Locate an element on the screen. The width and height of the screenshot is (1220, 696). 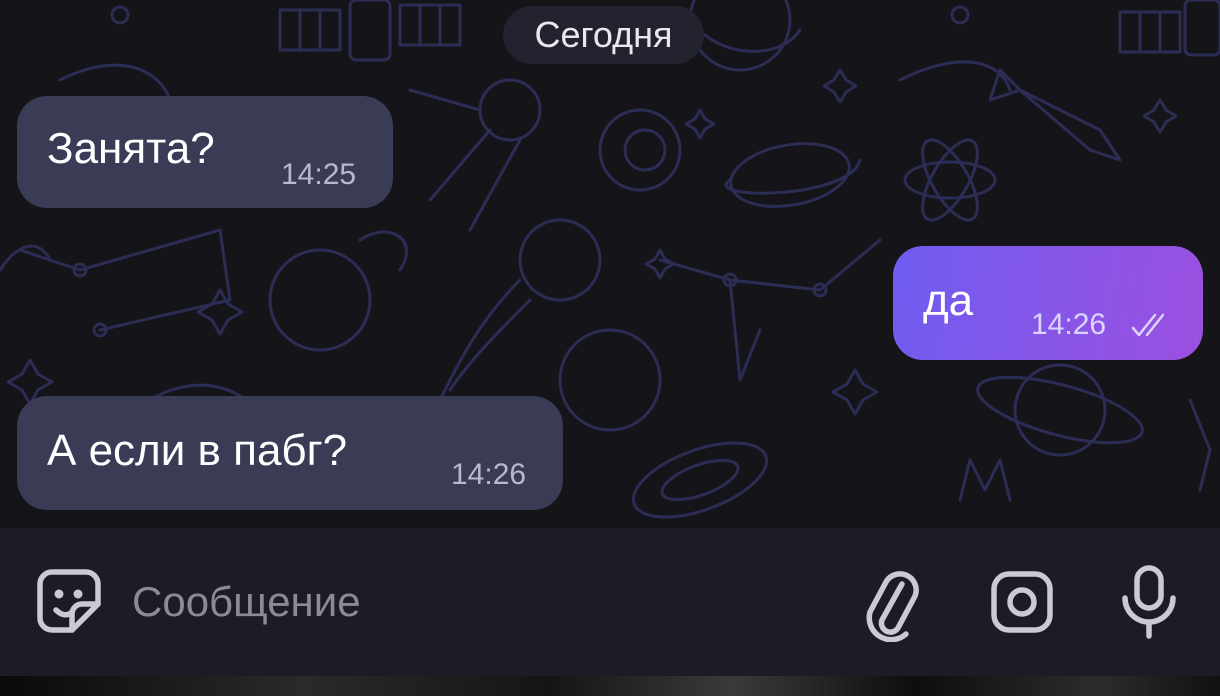
message-bubble-incoming: Занята? 14:25 is located at coordinates (205, 152).